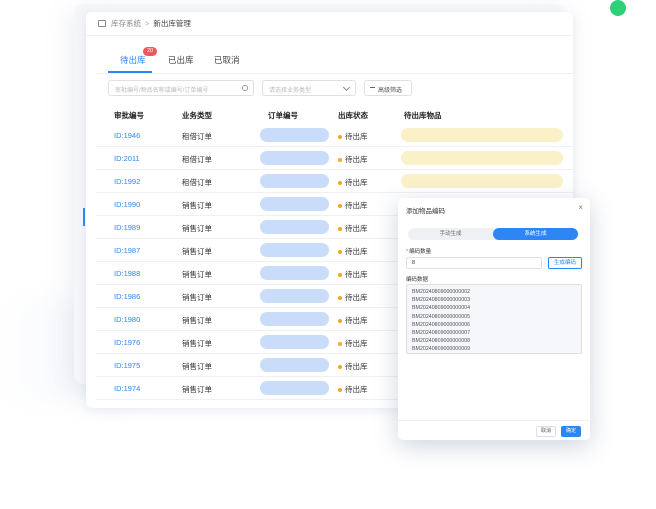 The image size is (656, 509). Describe the element at coordinates (414, 263) in the screenshot. I see `quantity-value: 8` at that location.